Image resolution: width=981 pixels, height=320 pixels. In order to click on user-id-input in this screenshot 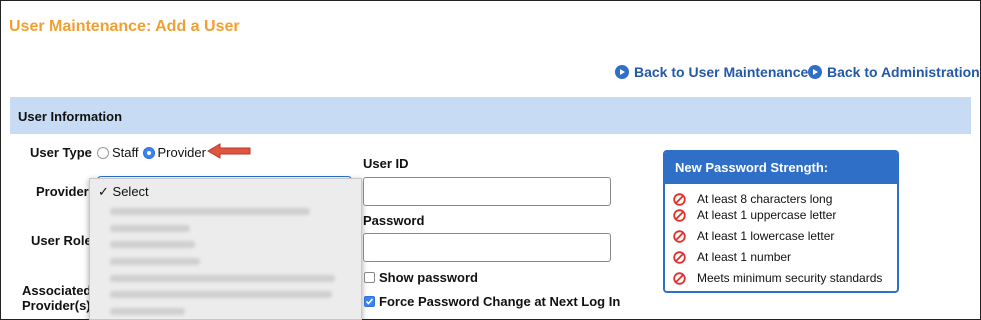, I will do `click(487, 191)`.